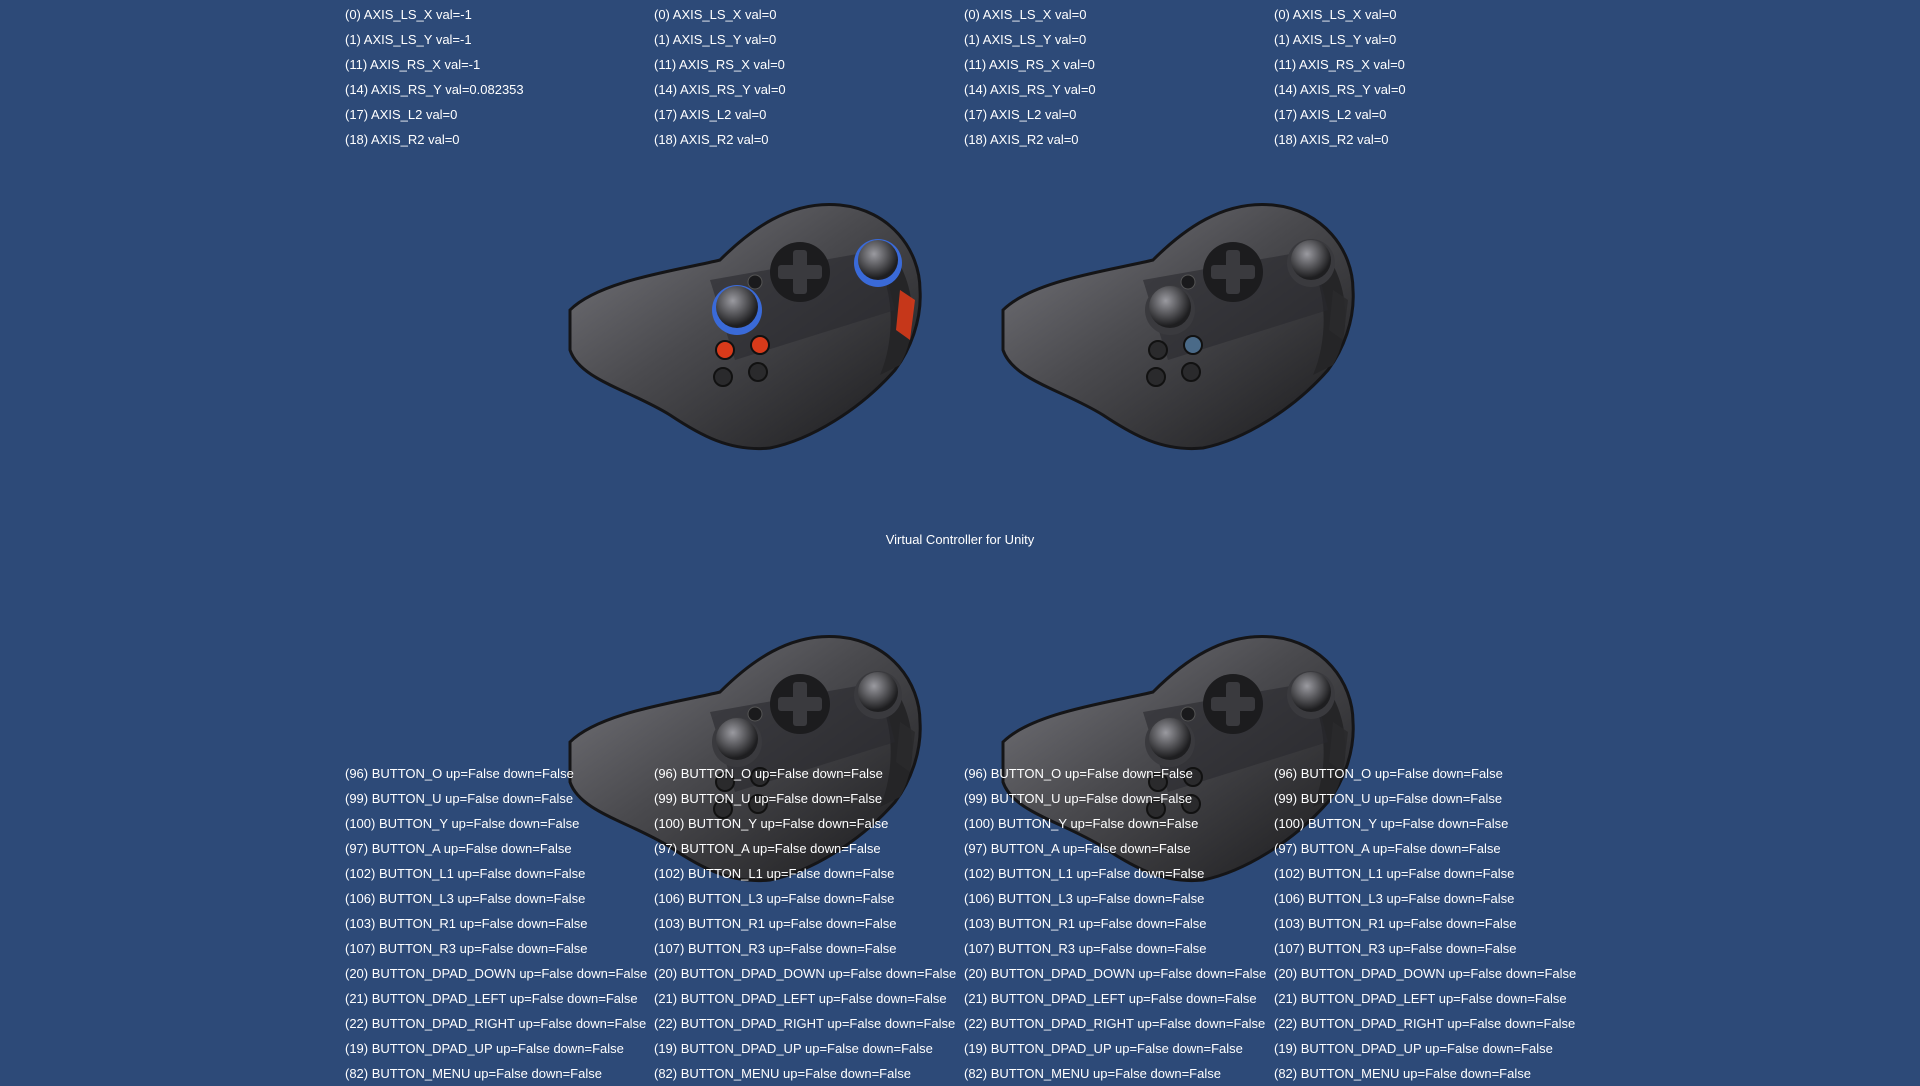 The height and width of the screenshot is (1086, 1920). What do you see at coordinates (408, 14) in the screenshot?
I see `axis-readout-line: (0) AXIS_LS_X val=-1` at bounding box center [408, 14].